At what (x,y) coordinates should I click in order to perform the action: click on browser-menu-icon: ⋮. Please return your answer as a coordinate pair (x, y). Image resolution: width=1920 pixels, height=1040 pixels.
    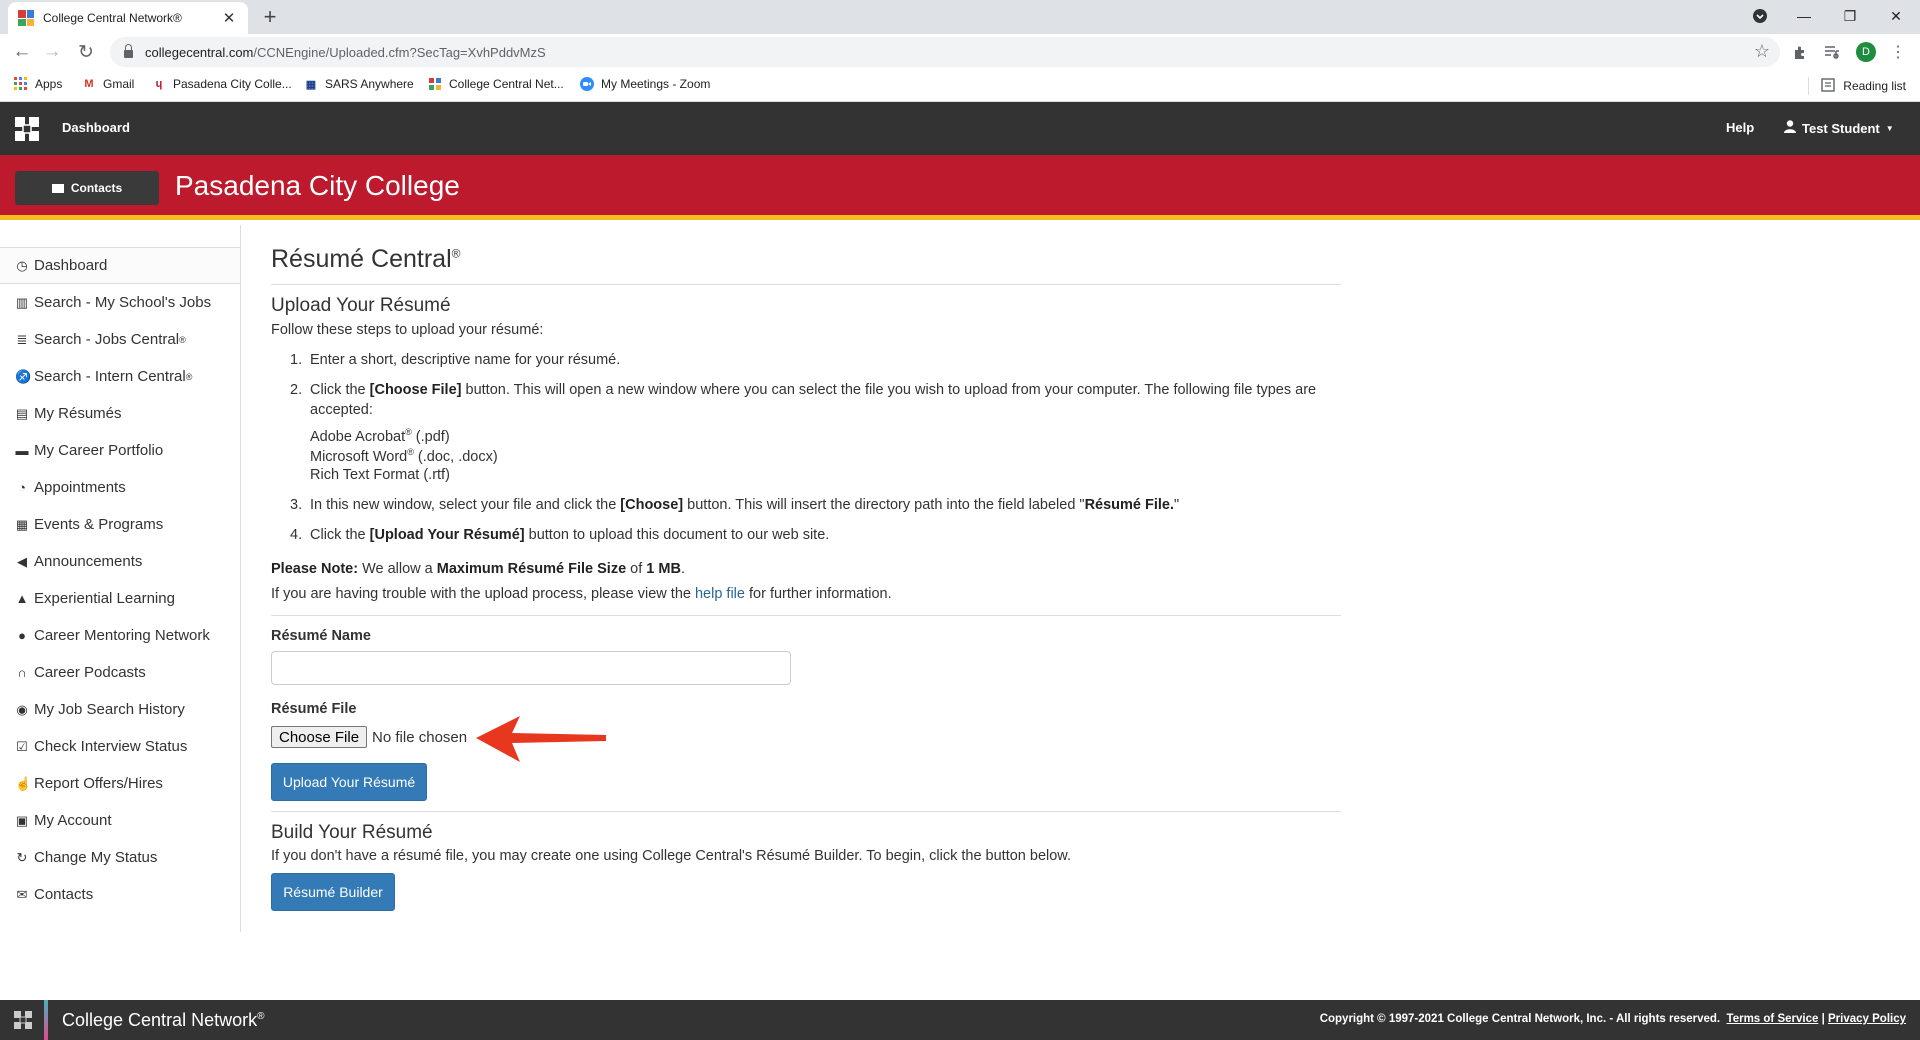
    Looking at the image, I should click on (1898, 52).